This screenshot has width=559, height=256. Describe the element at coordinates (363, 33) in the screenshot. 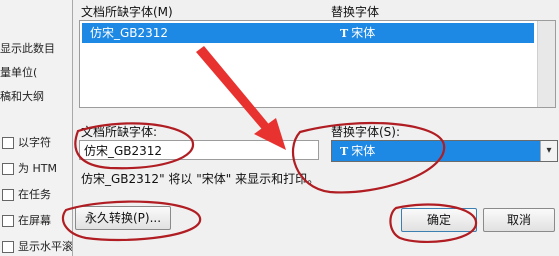

I see `row-substitute-font-name: 宋体` at that location.